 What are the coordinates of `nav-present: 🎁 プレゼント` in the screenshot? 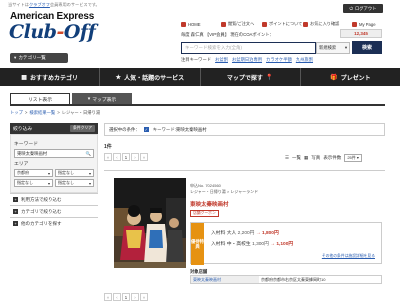 It's located at (350, 77).